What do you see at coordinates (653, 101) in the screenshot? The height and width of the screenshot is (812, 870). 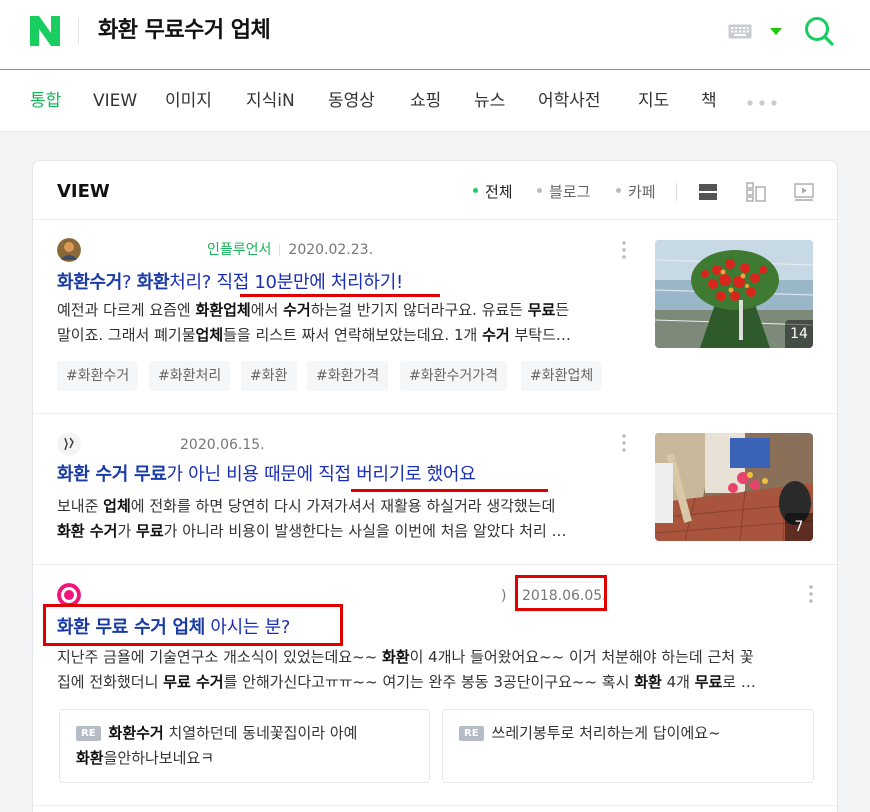 I see `tab-map: 지도` at bounding box center [653, 101].